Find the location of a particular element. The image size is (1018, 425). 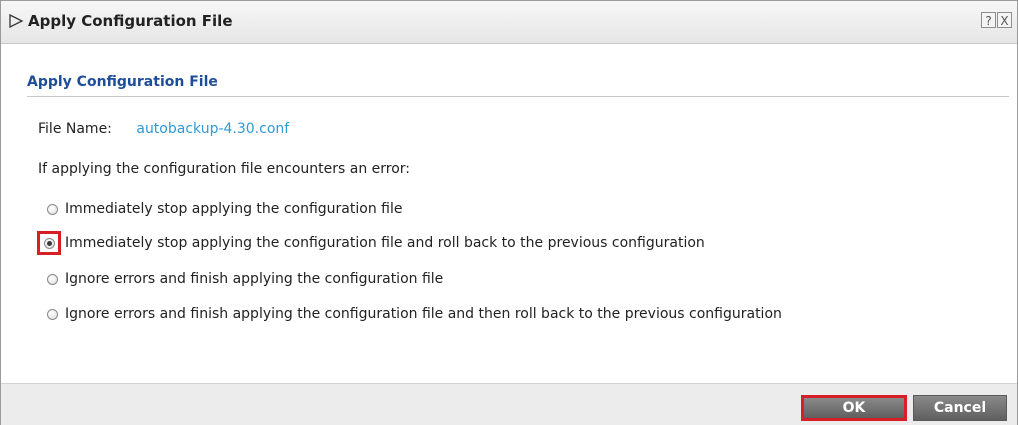

help-icon: ? is located at coordinates (988, 20).